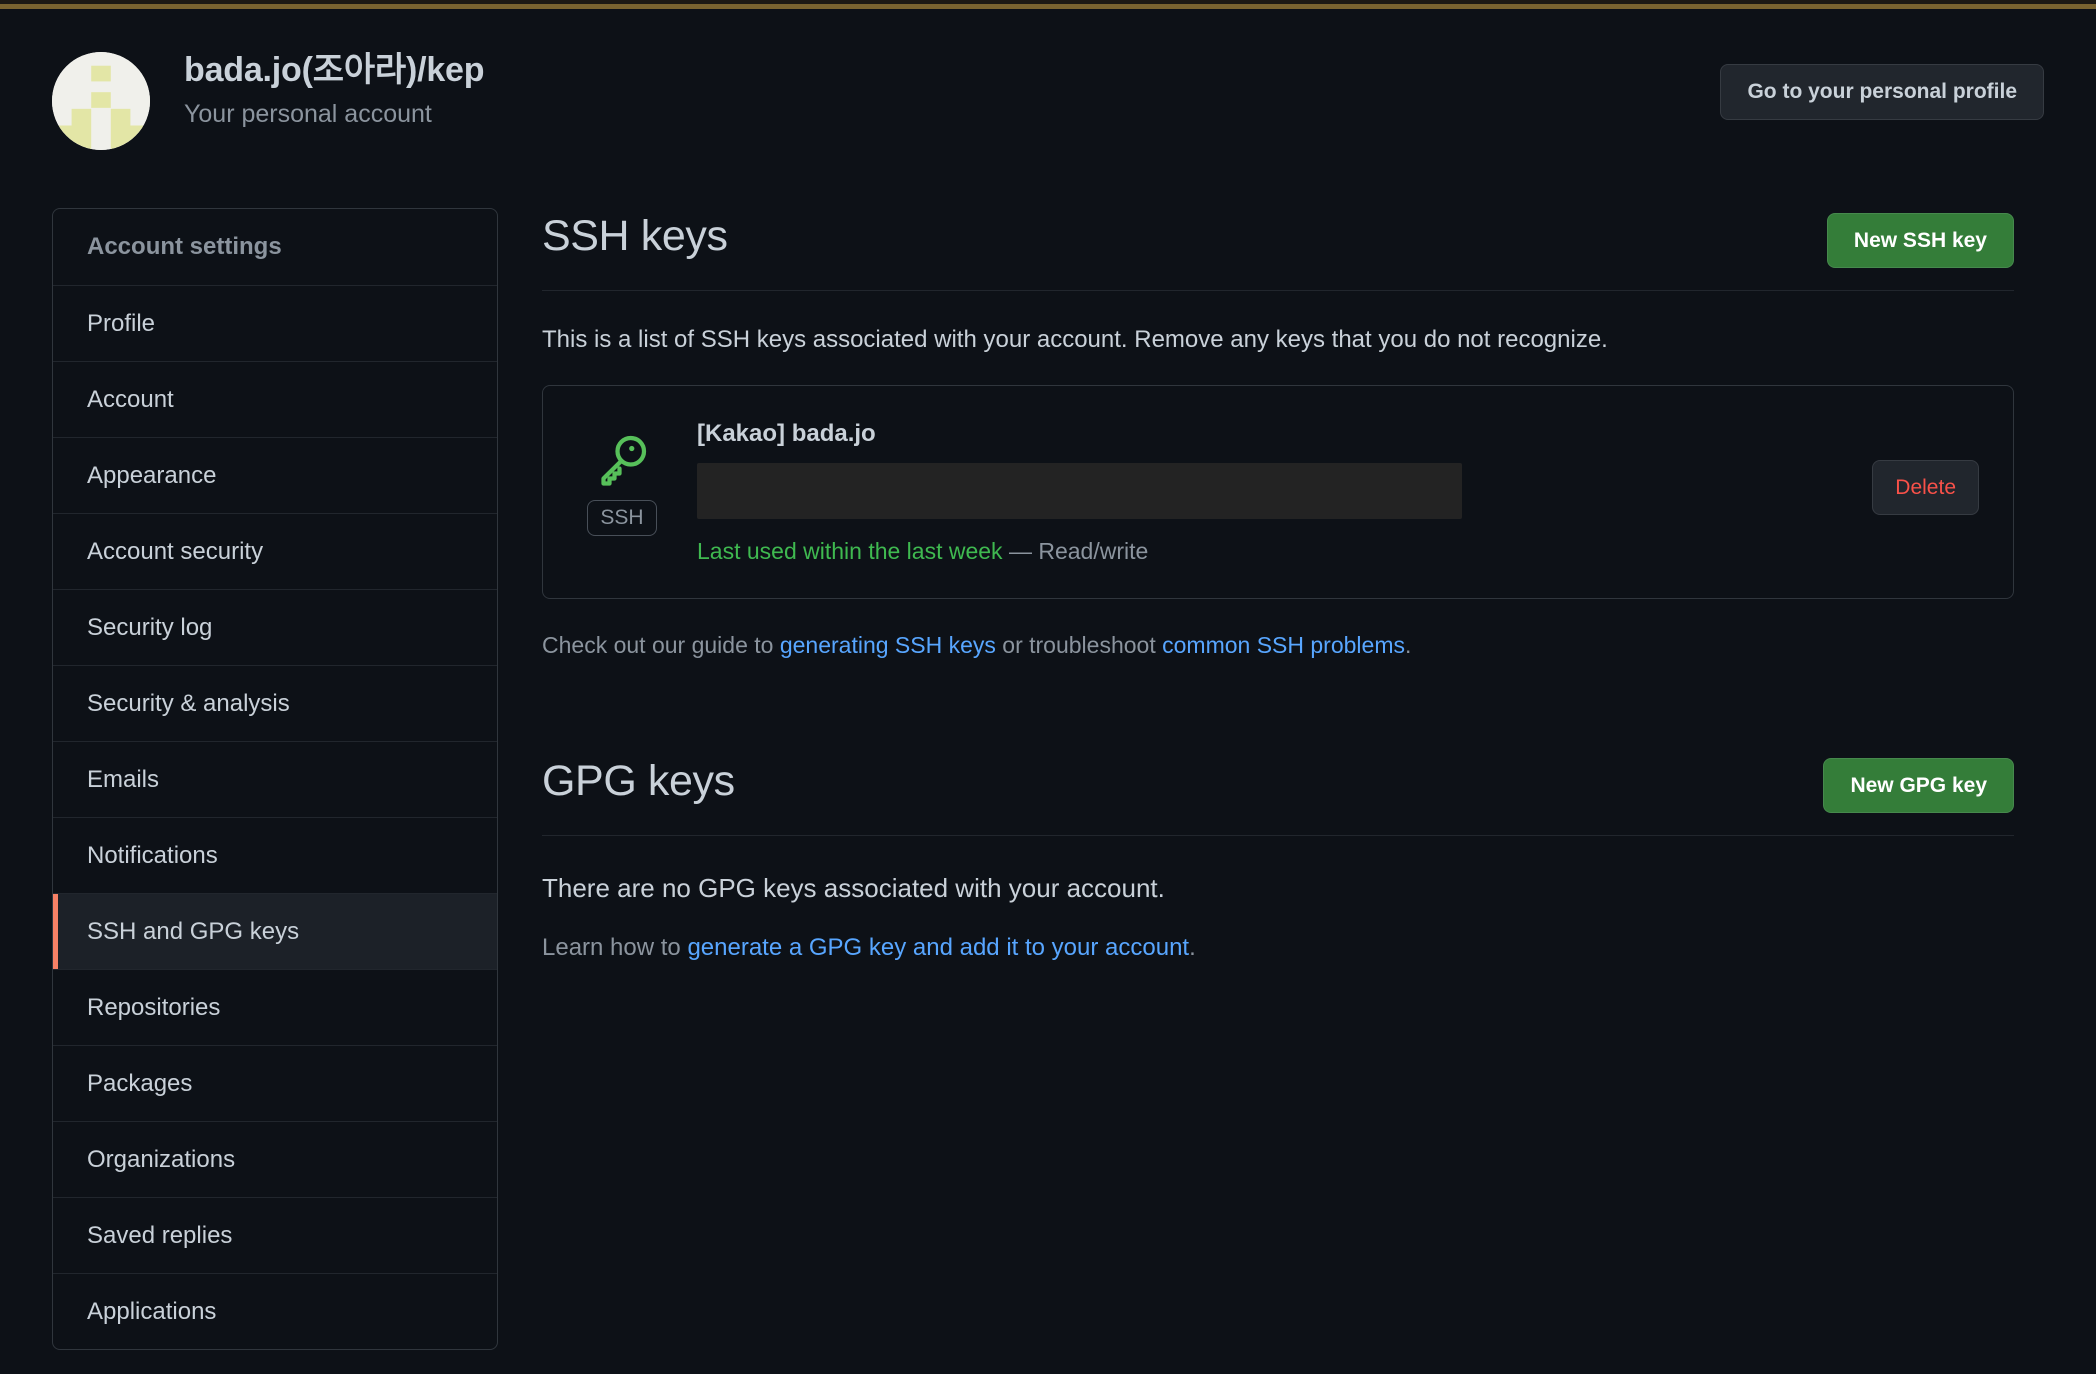 The height and width of the screenshot is (1374, 2096). What do you see at coordinates (638, 781) in the screenshot?
I see `gpg-keys-title: GPG keys` at bounding box center [638, 781].